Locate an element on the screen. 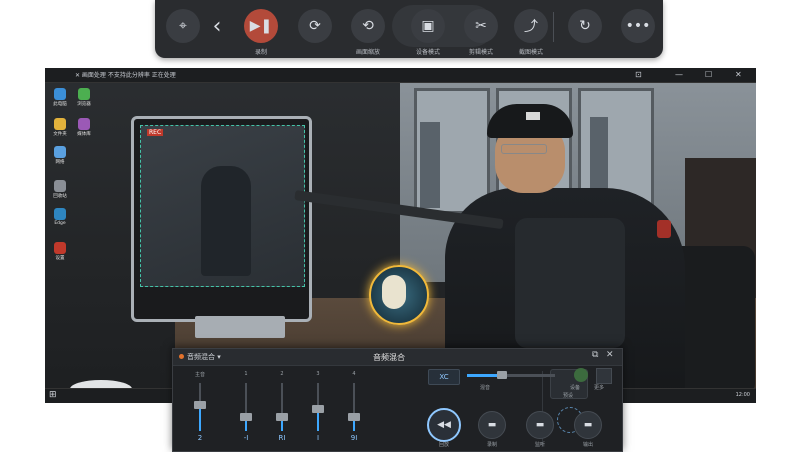 The height and width of the screenshot is (452, 800). title-bar: ✕ 画面处理 不支持此分辨率 正在处理 ⊡ — ☐ ✕ is located at coordinates (400, 75).